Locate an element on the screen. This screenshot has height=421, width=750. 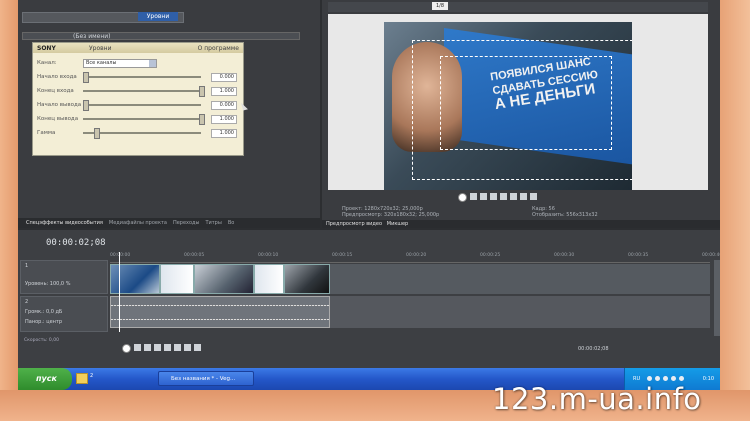
stop-icon-timeline is located at coordinates (177, 347).